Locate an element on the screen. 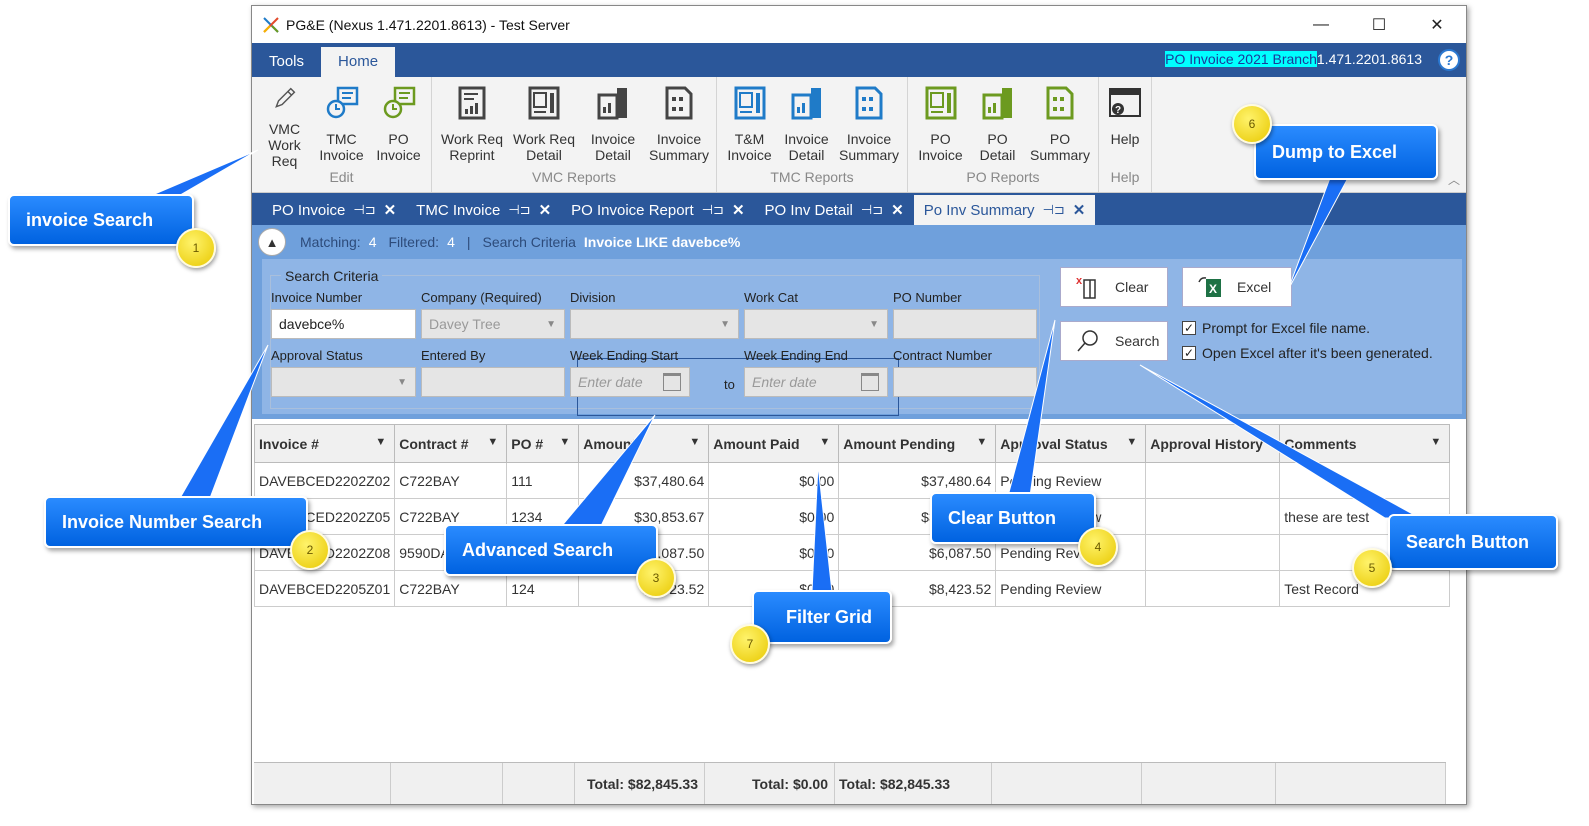 The height and width of the screenshot is (826, 1589). vmc-invoice-summary-button: Invoice Summary is located at coordinates (679, 123).